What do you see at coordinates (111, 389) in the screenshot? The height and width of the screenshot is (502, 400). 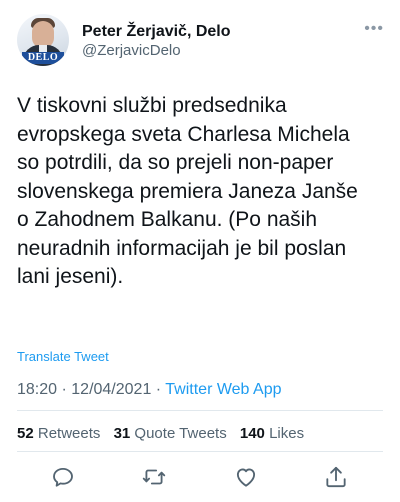 I see `tweet-date: 12/04/2021` at bounding box center [111, 389].